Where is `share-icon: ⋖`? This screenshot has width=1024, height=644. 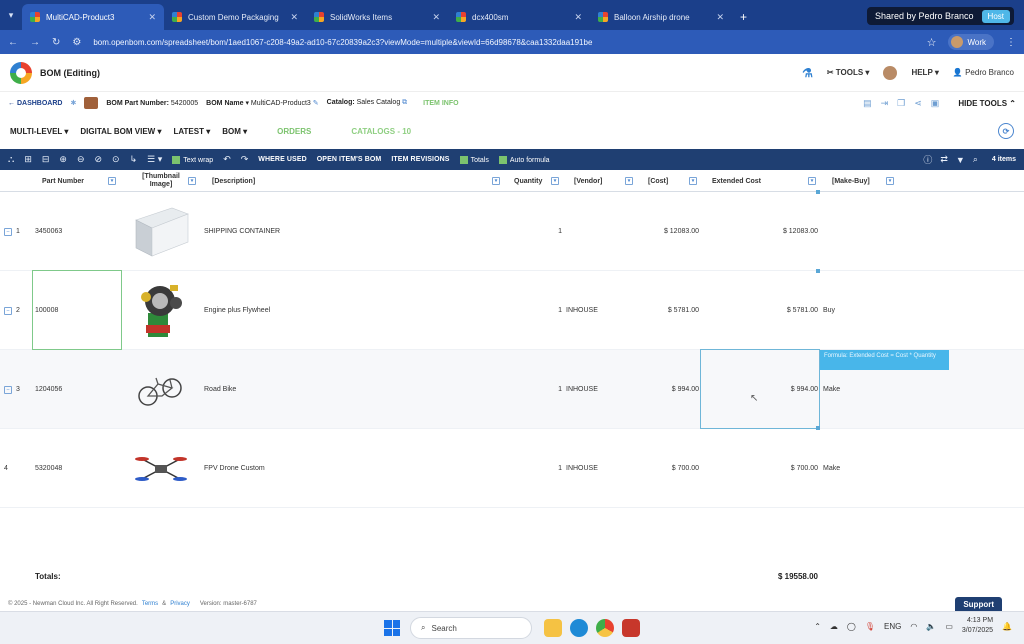 share-icon: ⋖ is located at coordinates (918, 103).